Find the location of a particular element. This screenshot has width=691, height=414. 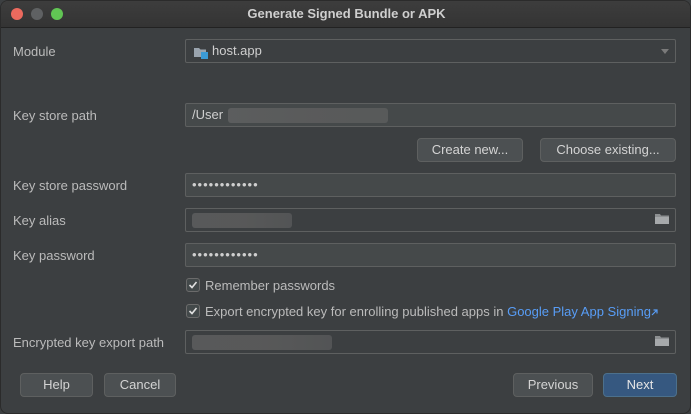

keystore-path-input: /User is located at coordinates (430, 115).